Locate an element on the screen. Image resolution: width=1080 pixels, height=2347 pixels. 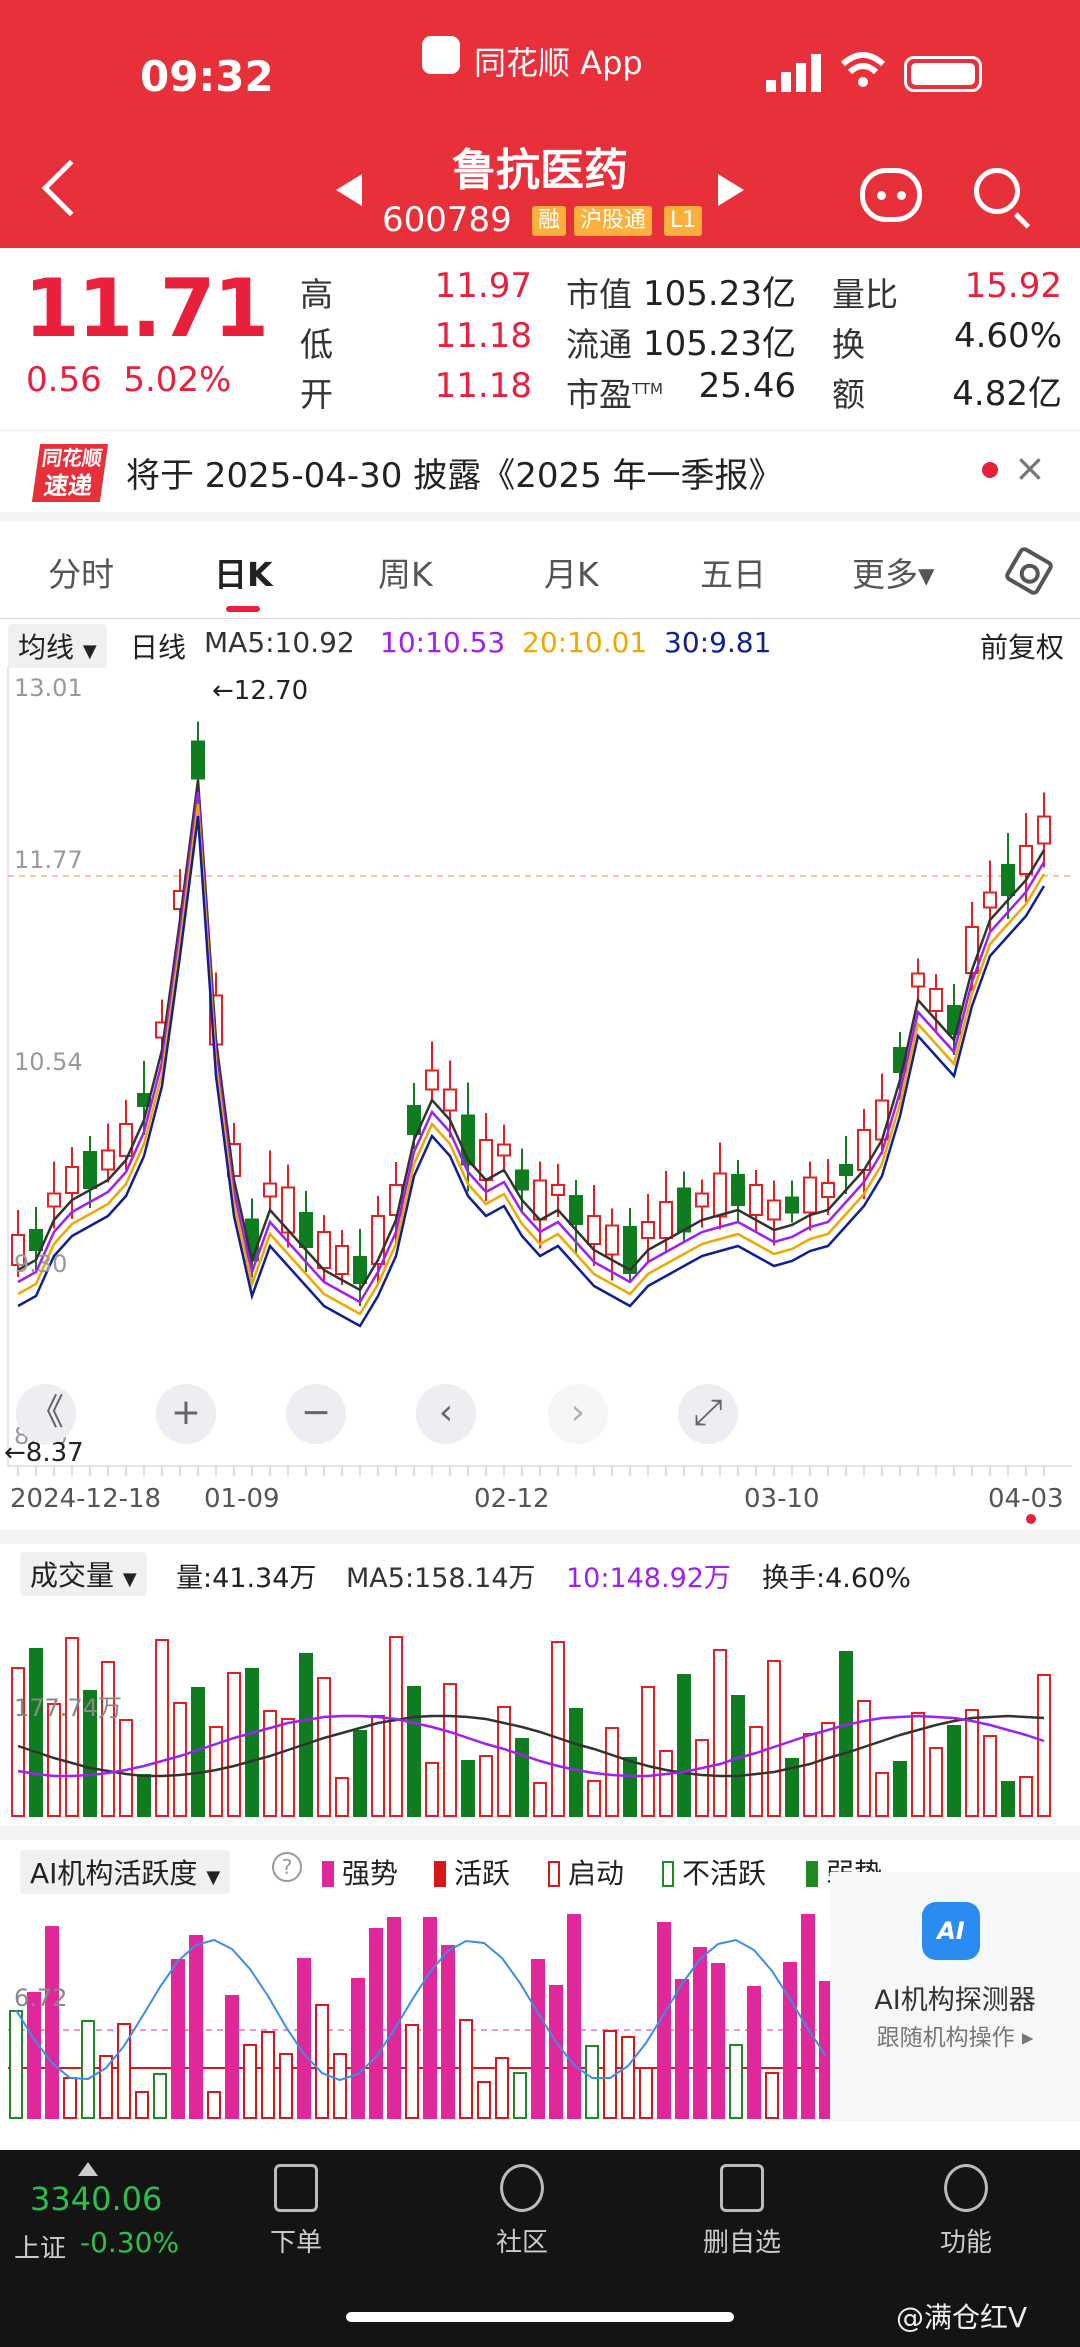
signal-icon is located at coordinates (793, 73).